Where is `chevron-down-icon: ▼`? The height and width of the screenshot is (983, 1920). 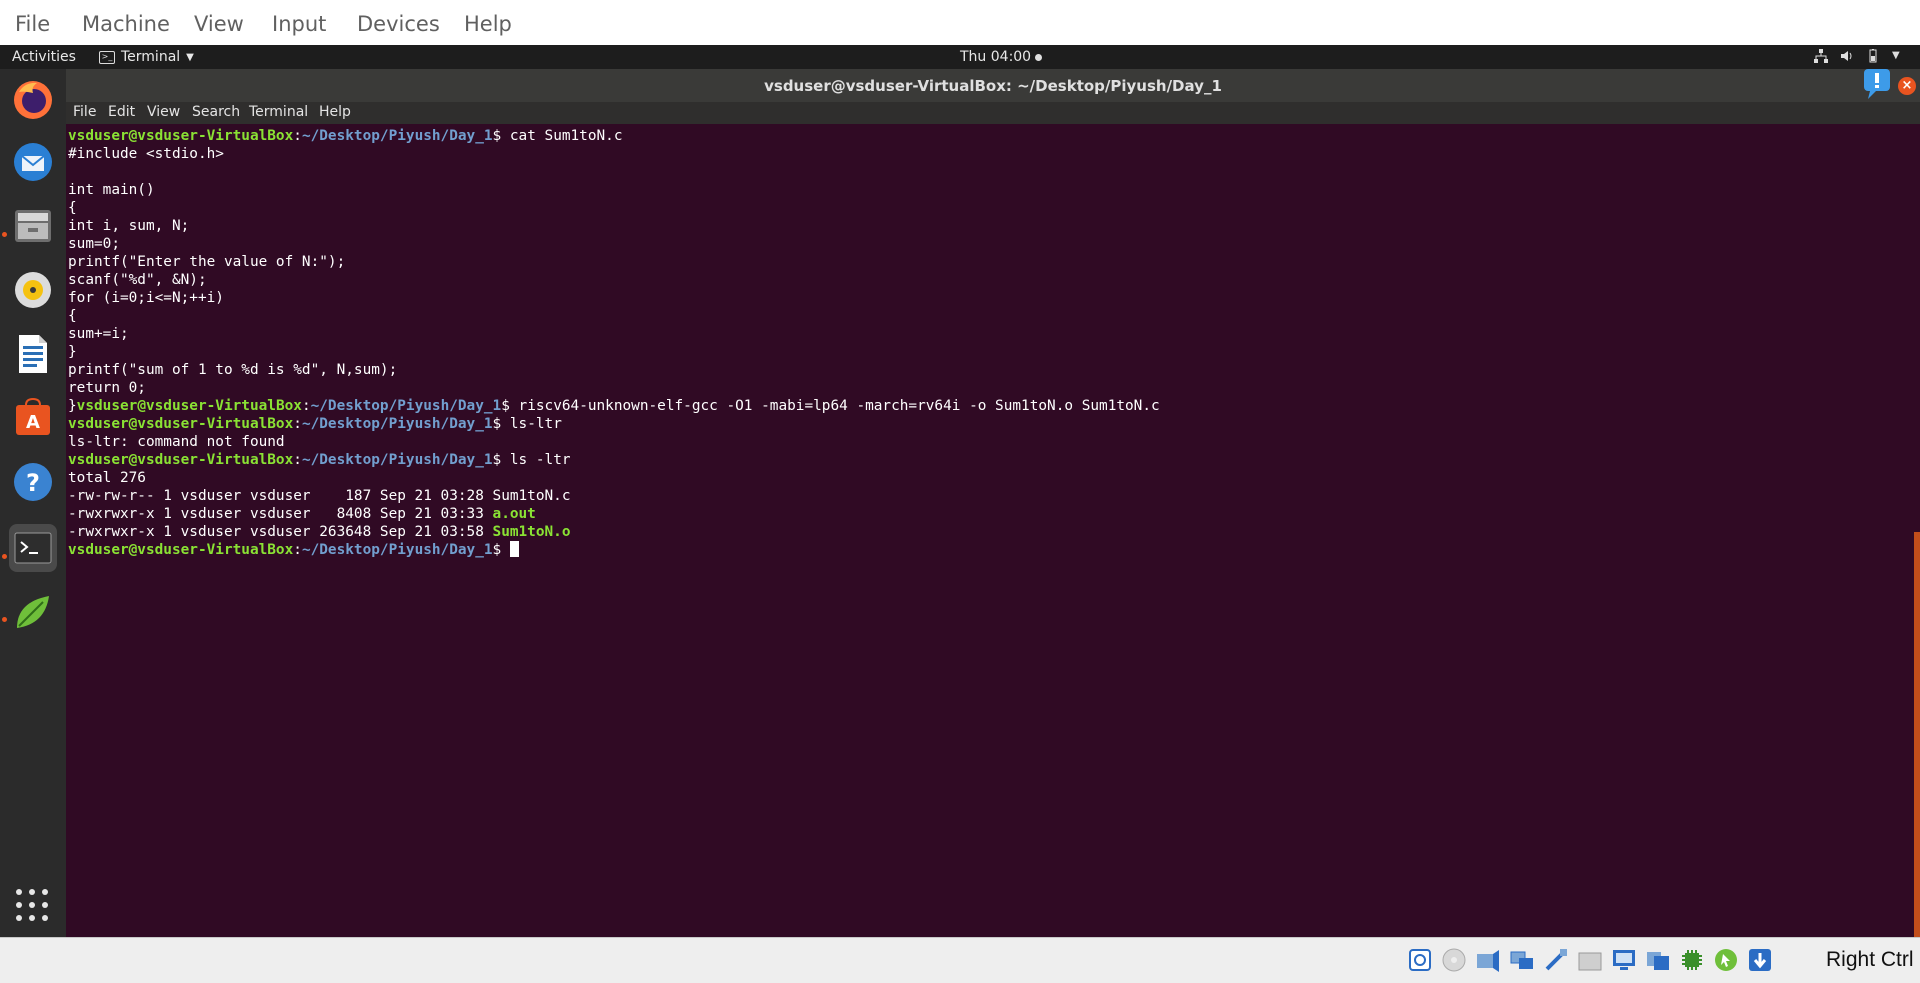
chevron-down-icon: ▼ is located at coordinates (190, 57).